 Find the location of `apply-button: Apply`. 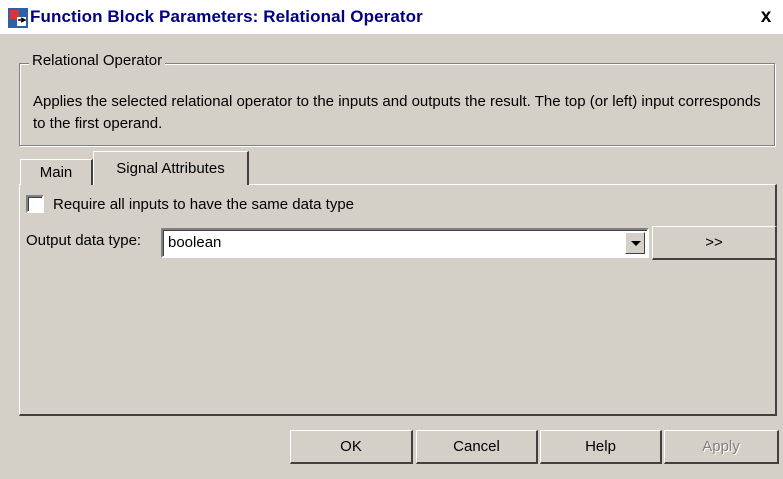

apply-button: Apply is located at coordinates (721, 447).